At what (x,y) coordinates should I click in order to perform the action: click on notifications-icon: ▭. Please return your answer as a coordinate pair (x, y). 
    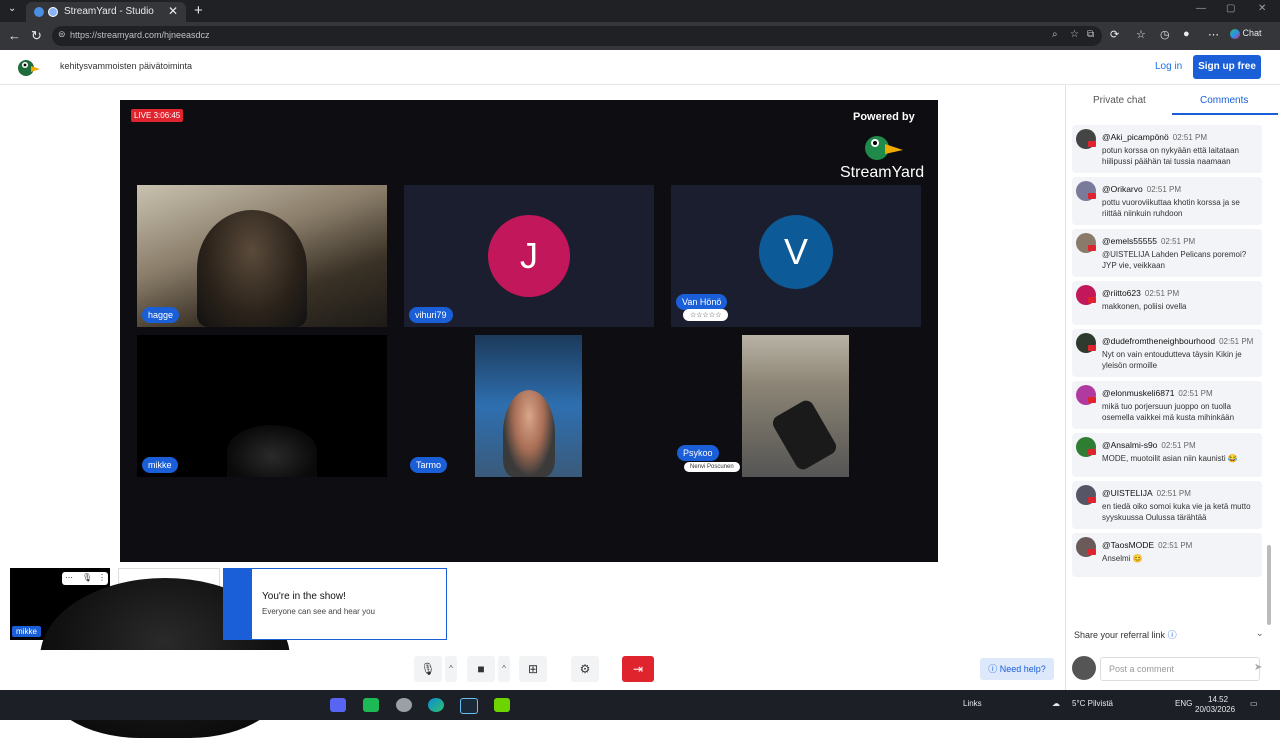
    Looking at the image, I should click on (1254, 703).